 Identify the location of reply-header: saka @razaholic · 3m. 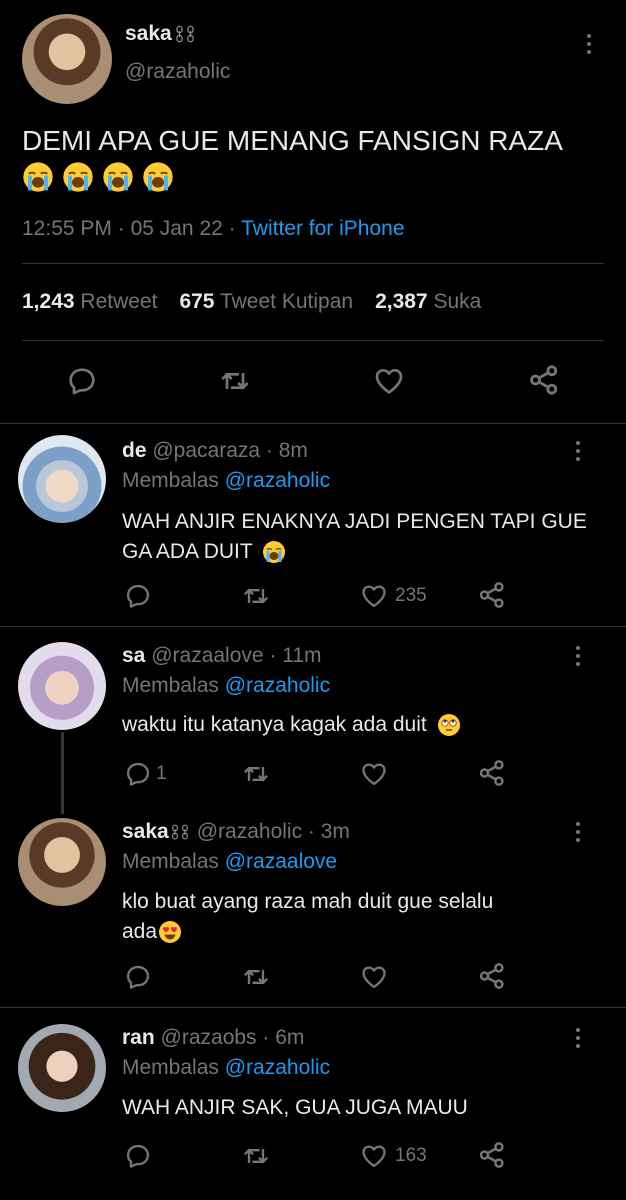
(236, 832).